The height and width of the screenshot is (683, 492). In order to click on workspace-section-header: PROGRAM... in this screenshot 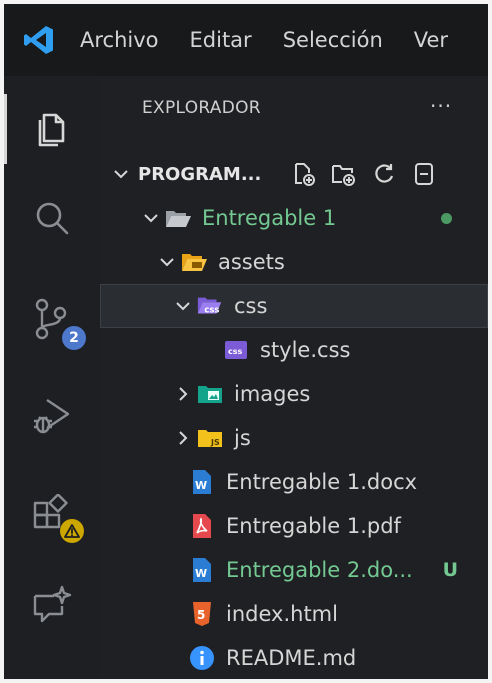, I will do `click(294, 174)`.